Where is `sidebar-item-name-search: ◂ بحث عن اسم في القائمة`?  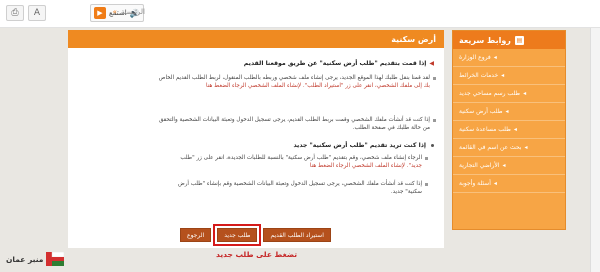
sidebar-item-name-search: ◂ بحث عن اسم في القائمة is located at coordinates (509, 148).